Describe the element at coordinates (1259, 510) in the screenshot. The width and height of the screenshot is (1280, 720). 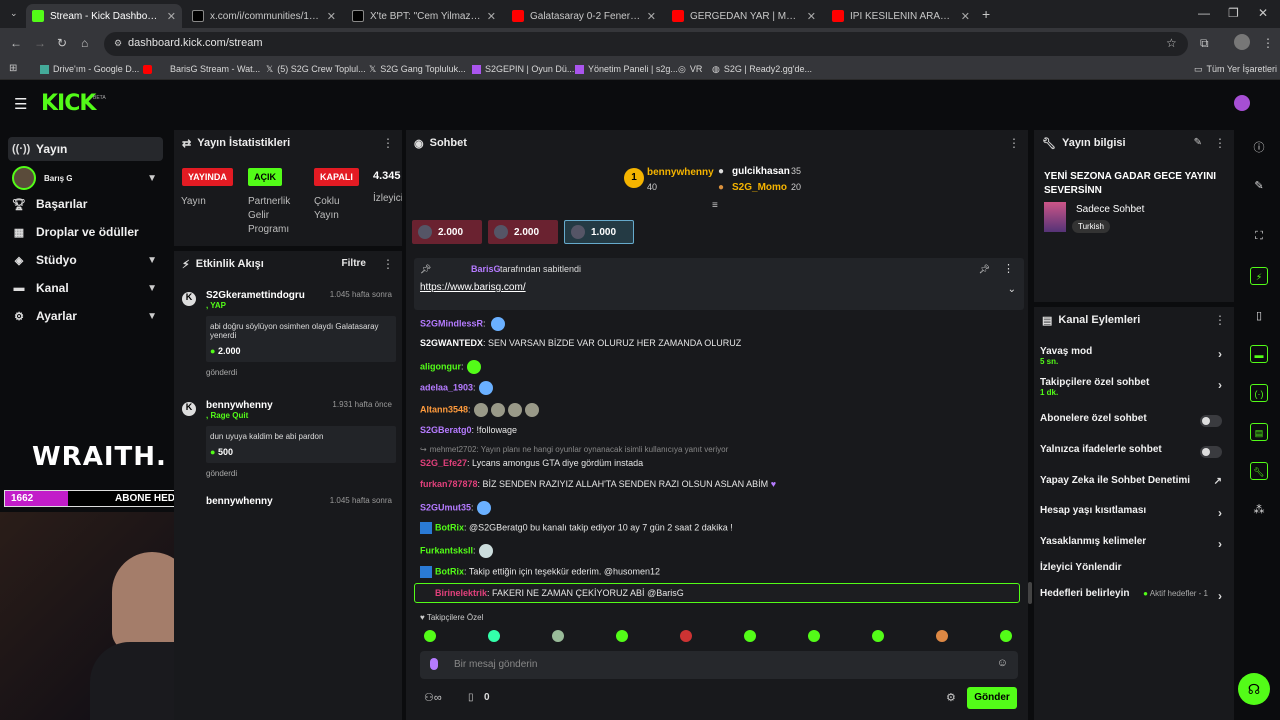
I see `share-icon: ⁂` at that location.